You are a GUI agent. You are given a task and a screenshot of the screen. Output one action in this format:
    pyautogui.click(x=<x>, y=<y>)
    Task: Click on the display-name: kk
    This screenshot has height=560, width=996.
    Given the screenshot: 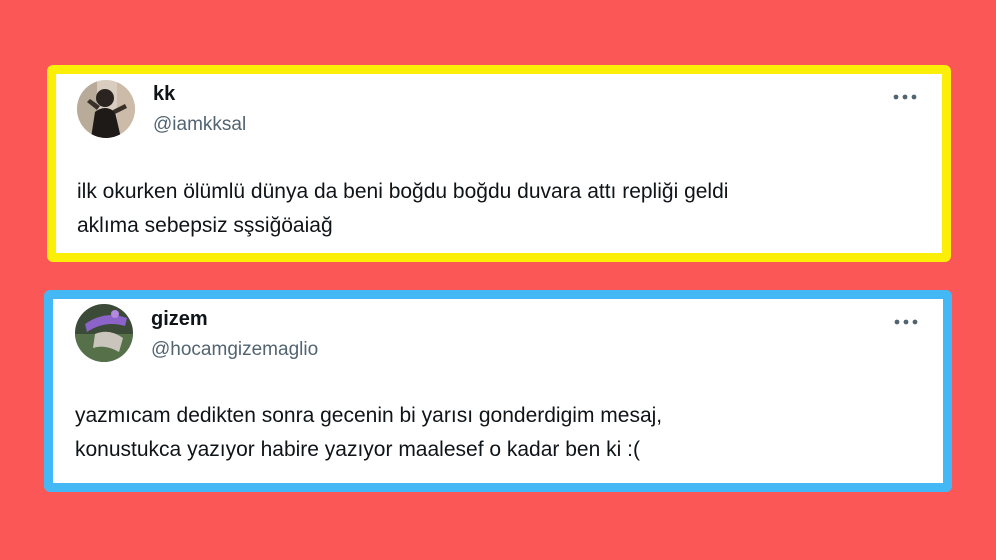 What is the action you would take?
    pyautogui.click(x=164, y=94)
    